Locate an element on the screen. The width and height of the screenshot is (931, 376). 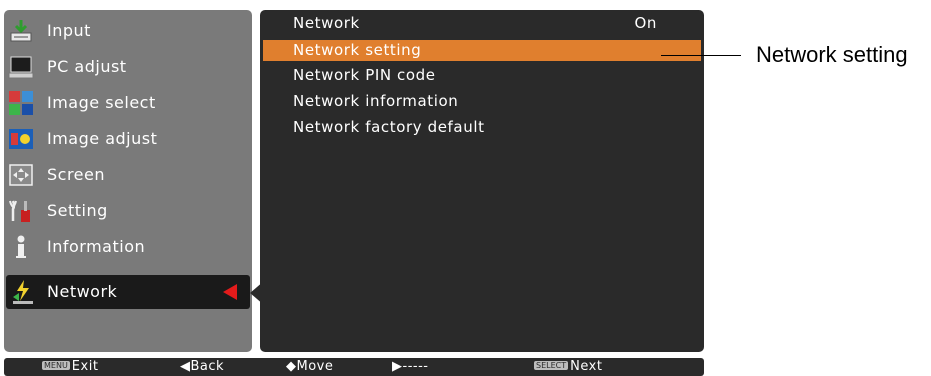
menu-item-label: PC adjust is located at coordinates (87, 66).